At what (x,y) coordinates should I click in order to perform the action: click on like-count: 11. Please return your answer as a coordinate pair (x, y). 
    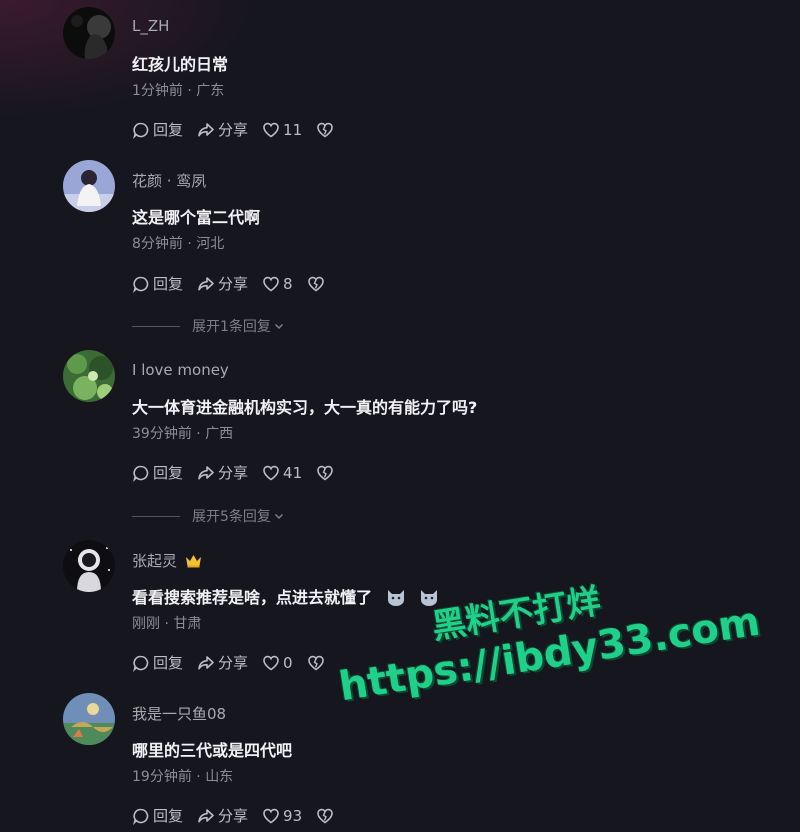
    Looking at the image, I should click on (293, 129).